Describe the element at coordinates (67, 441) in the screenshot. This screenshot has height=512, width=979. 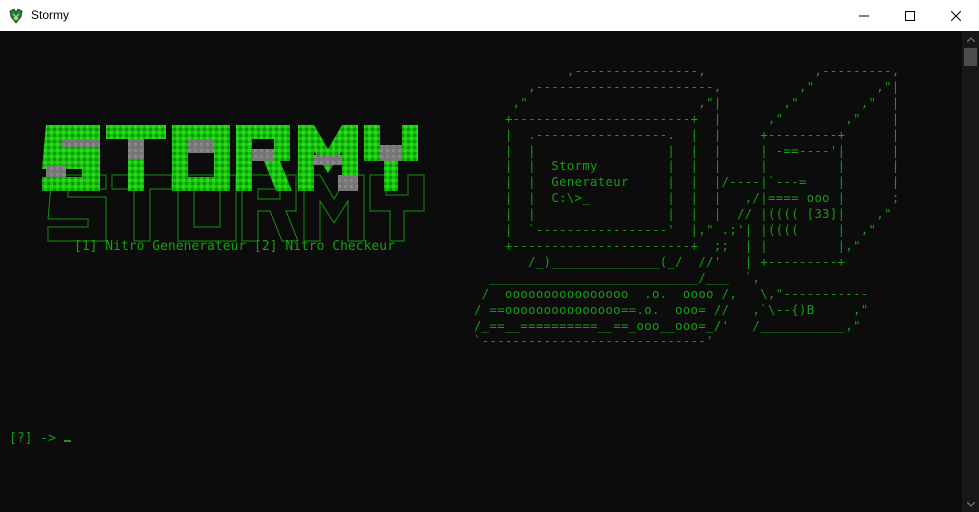
I see `text-cursor` at that location.